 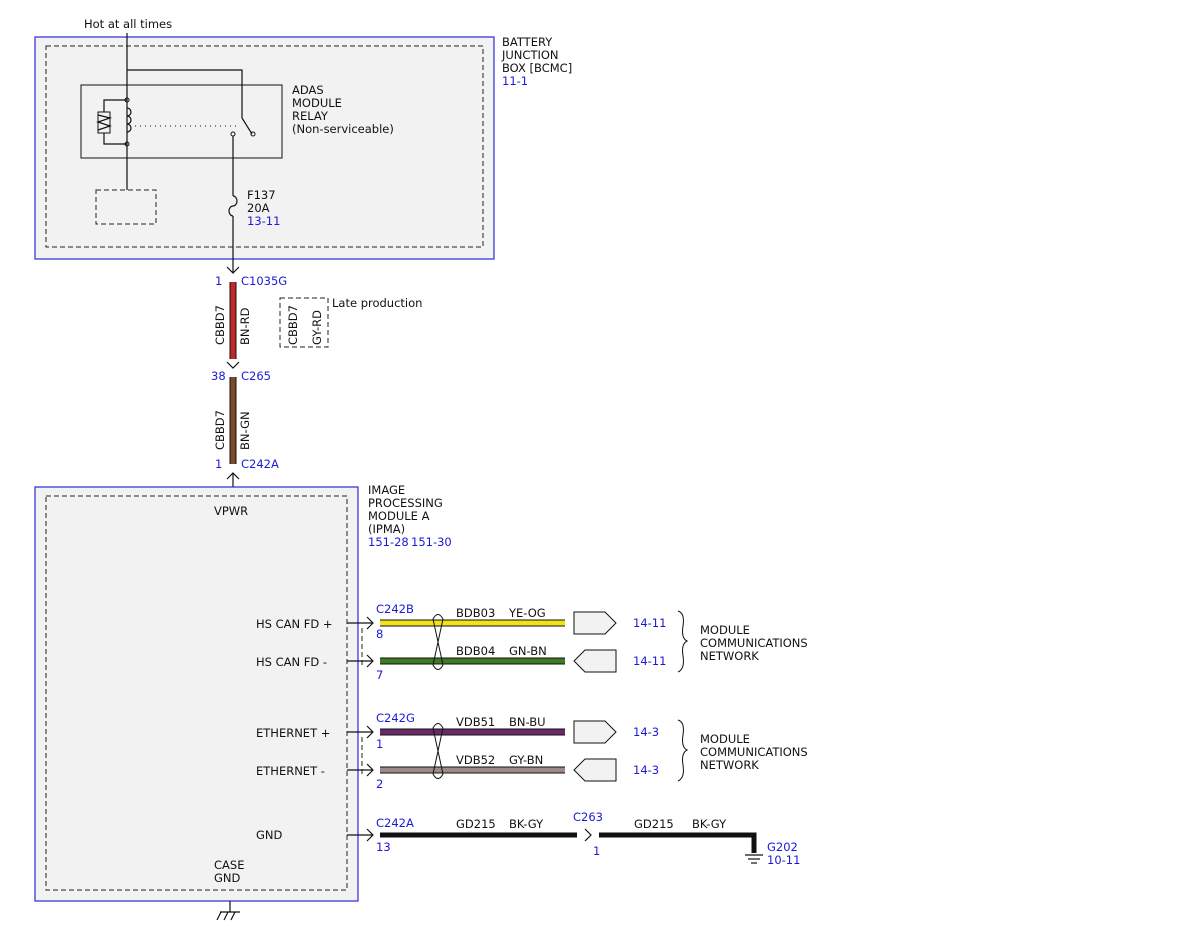 I want to click on fuse-rating: 20A, so click(x=258, y=208).